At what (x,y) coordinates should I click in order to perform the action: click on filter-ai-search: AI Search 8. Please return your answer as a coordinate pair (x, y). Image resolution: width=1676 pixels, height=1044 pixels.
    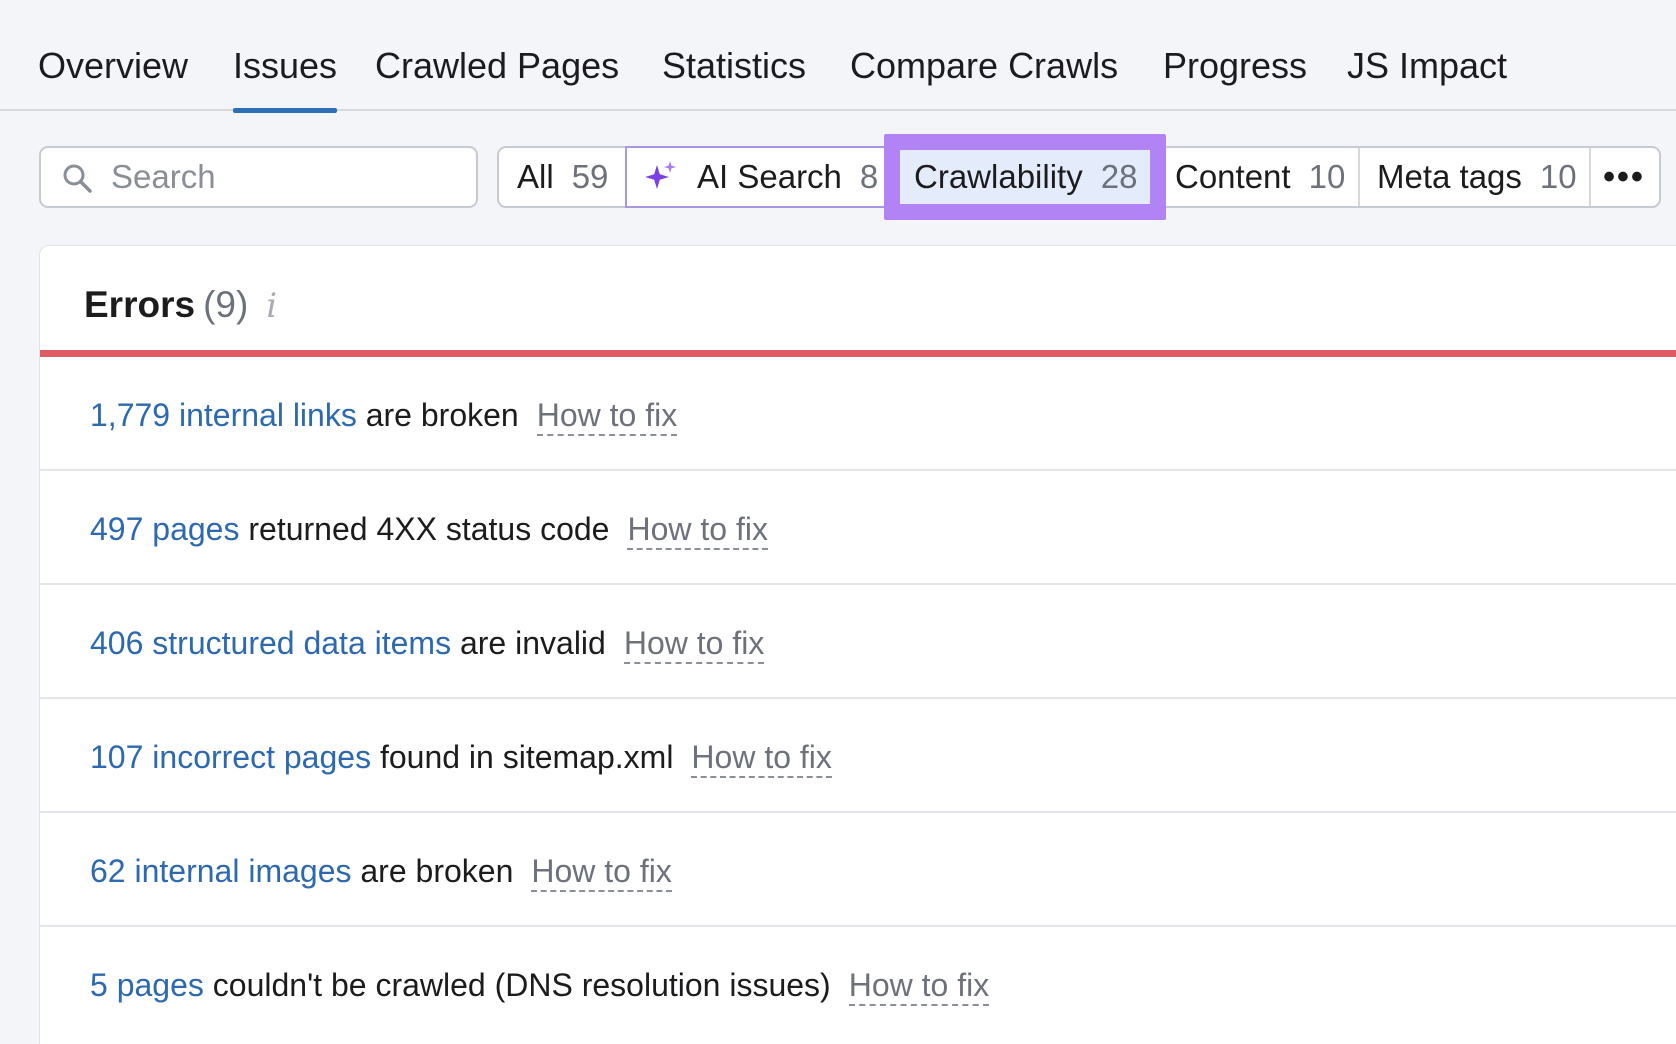
    Looking at the image, I should click on (756, 177).